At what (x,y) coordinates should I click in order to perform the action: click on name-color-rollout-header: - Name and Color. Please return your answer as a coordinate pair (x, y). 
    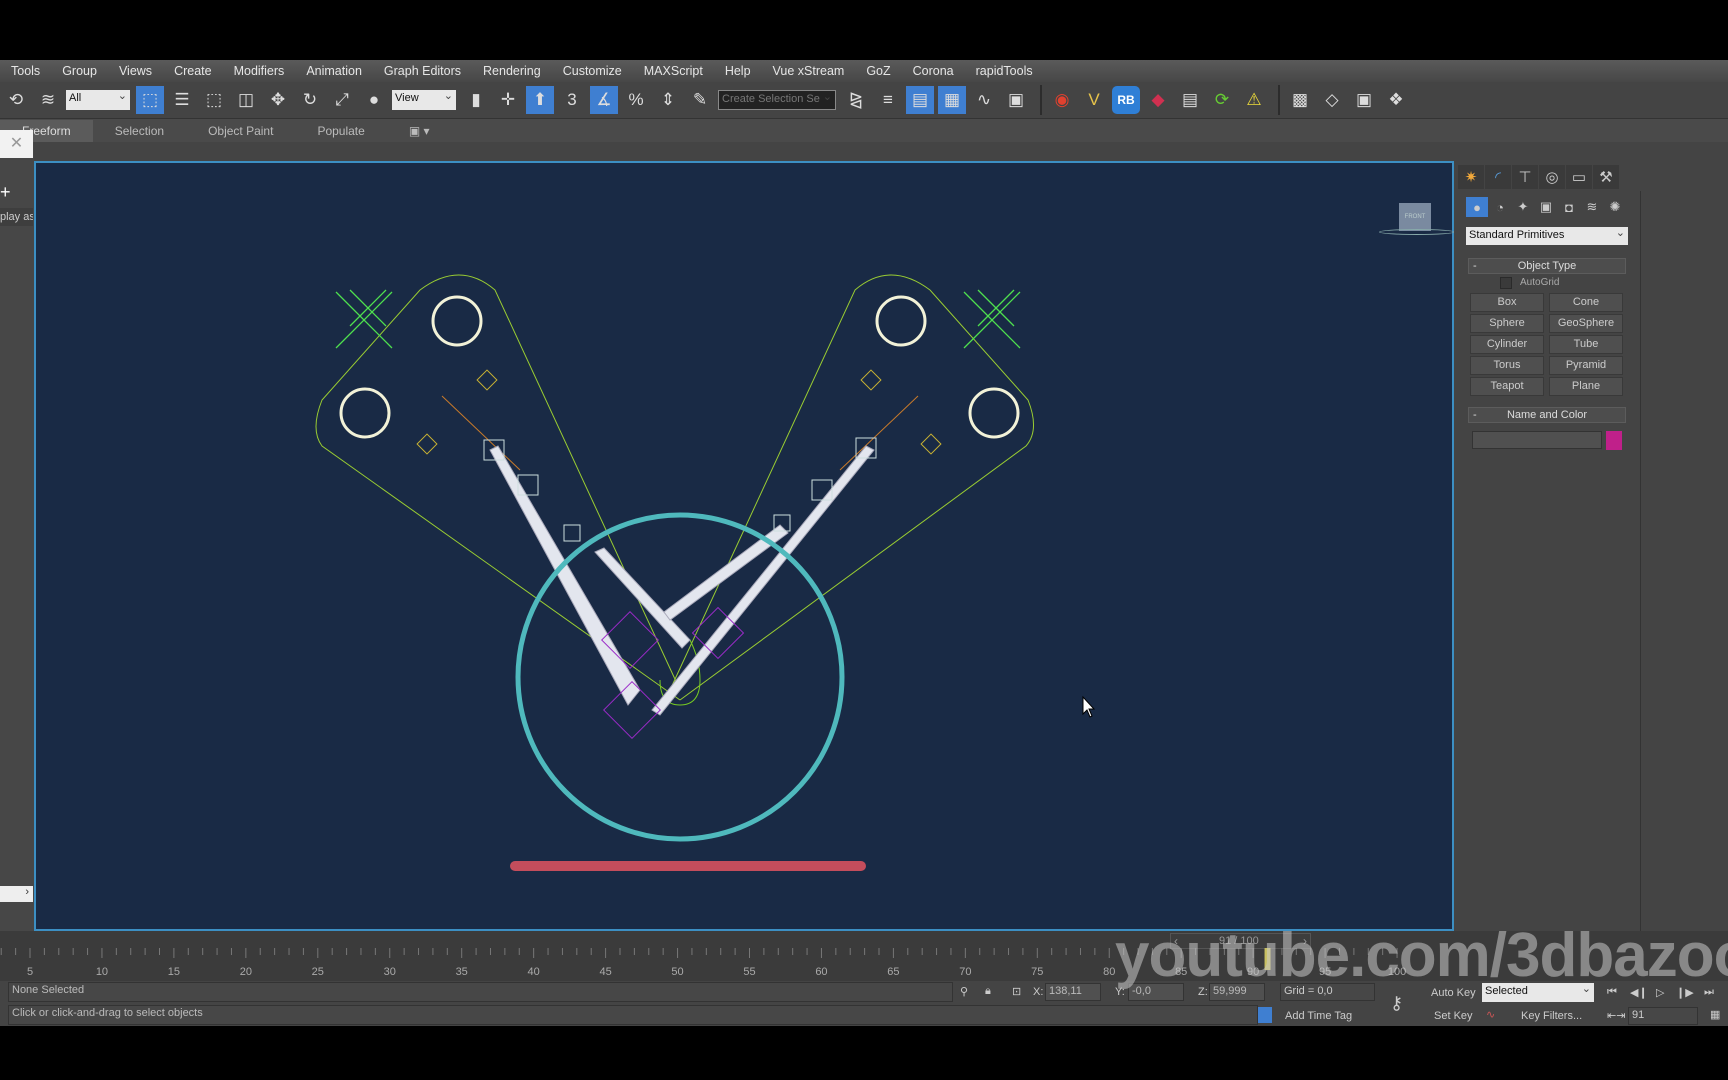
    Looking at the image, I should click on (1547, 415).